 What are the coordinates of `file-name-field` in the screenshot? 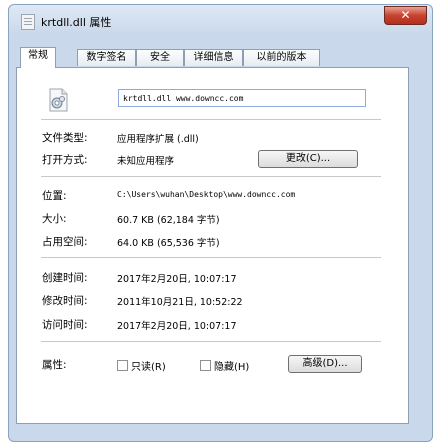 It's located at (242, 98).